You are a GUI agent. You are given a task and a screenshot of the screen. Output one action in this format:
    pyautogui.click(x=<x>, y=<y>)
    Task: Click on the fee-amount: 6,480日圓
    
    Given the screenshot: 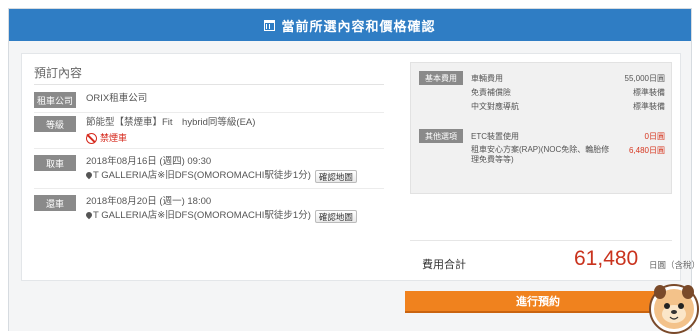 What is the action you would take?
    pyautogui.click(x=646, y=150)
    